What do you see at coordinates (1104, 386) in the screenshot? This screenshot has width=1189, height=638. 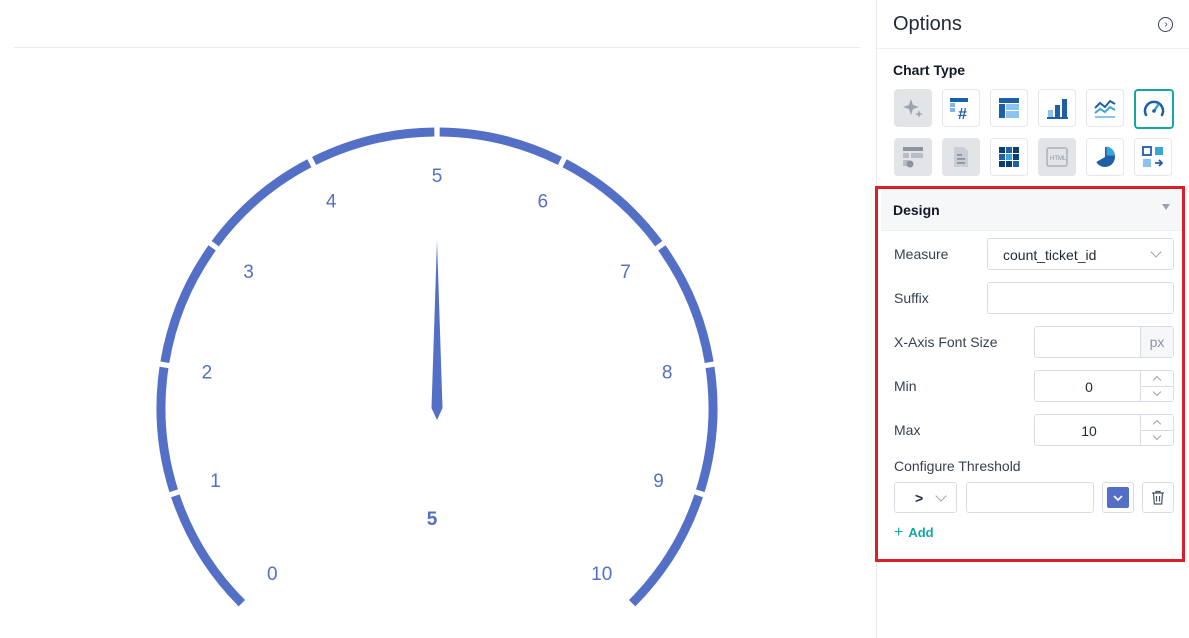 I see `min-input: 0` at bounding box center [1104, 386].